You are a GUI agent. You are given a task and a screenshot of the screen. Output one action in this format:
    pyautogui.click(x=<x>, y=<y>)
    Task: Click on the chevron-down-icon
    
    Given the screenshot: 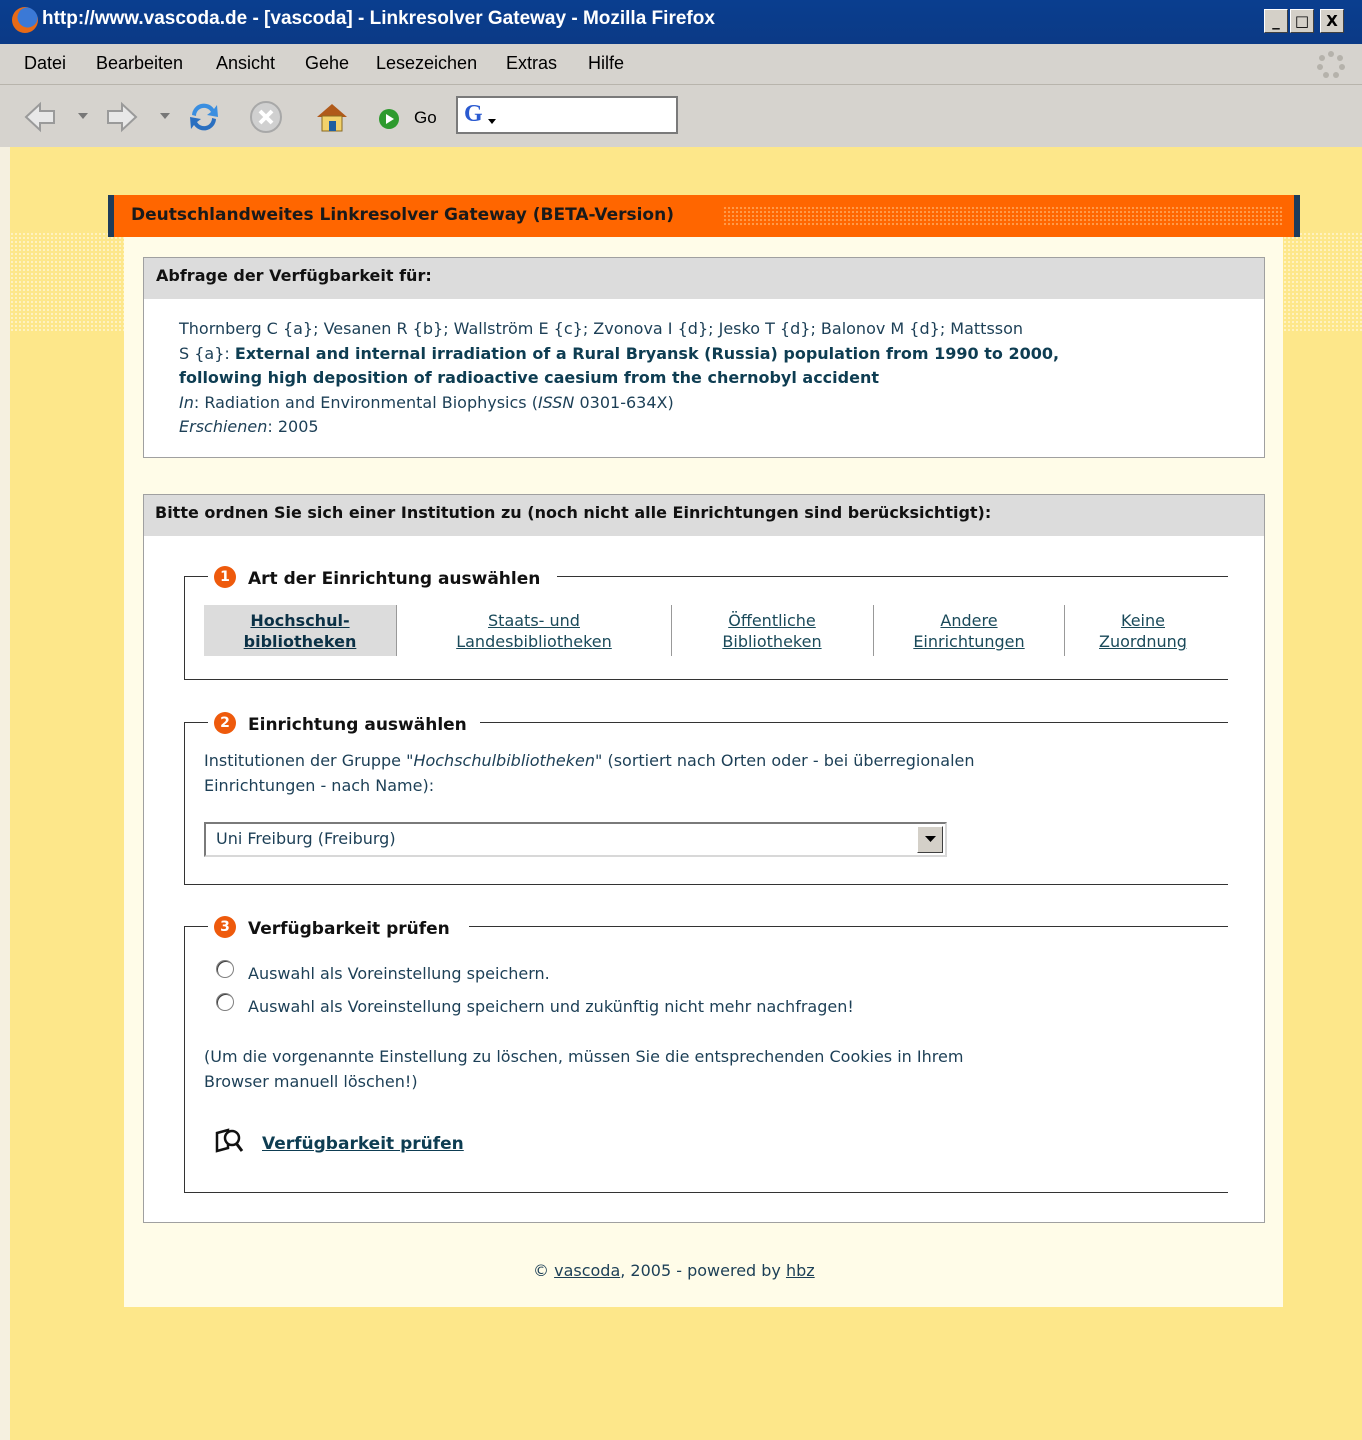 What is the action you would take?
    pyautogui.click(x=930, y=839)
    